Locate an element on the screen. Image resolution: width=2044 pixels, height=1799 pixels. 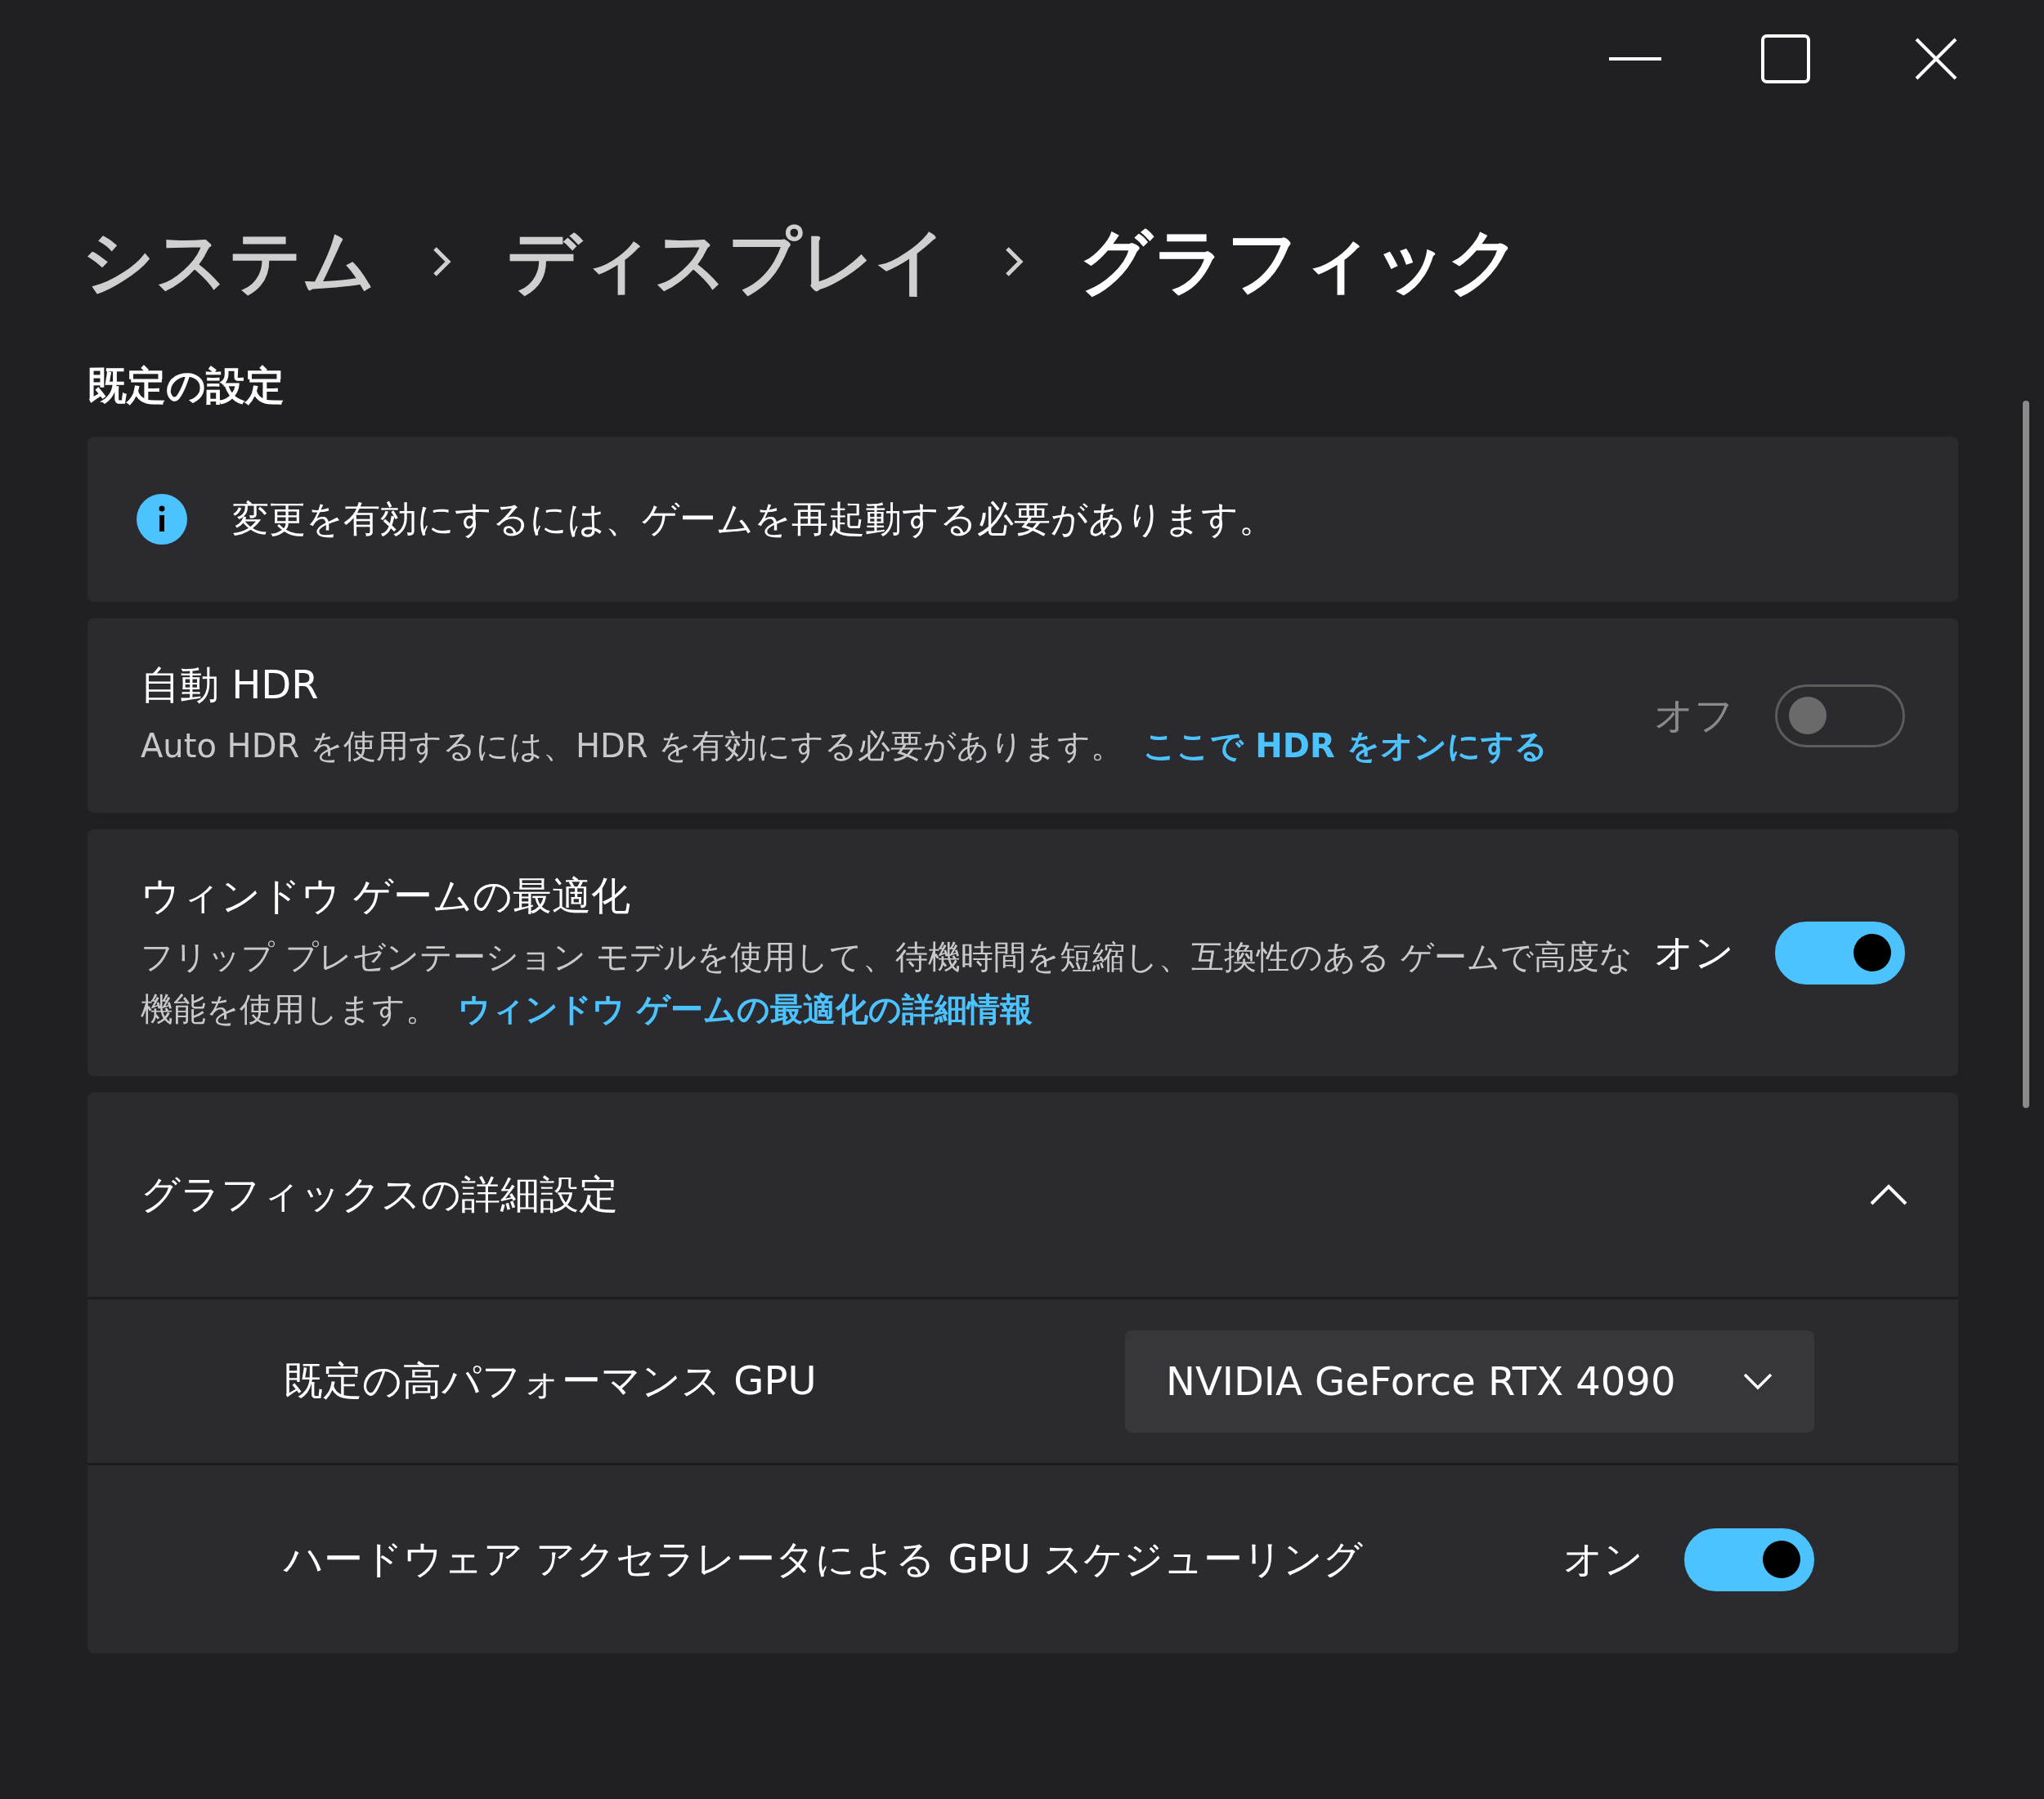
breadcrumb-item: システム is located at coordinates (229, 262).